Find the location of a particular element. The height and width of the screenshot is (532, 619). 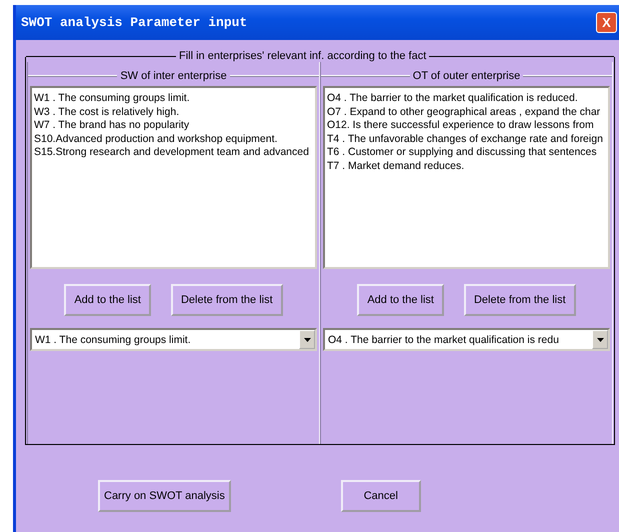

window-title: SWOT analysis Parameter input is located at coordinates (134, 22).